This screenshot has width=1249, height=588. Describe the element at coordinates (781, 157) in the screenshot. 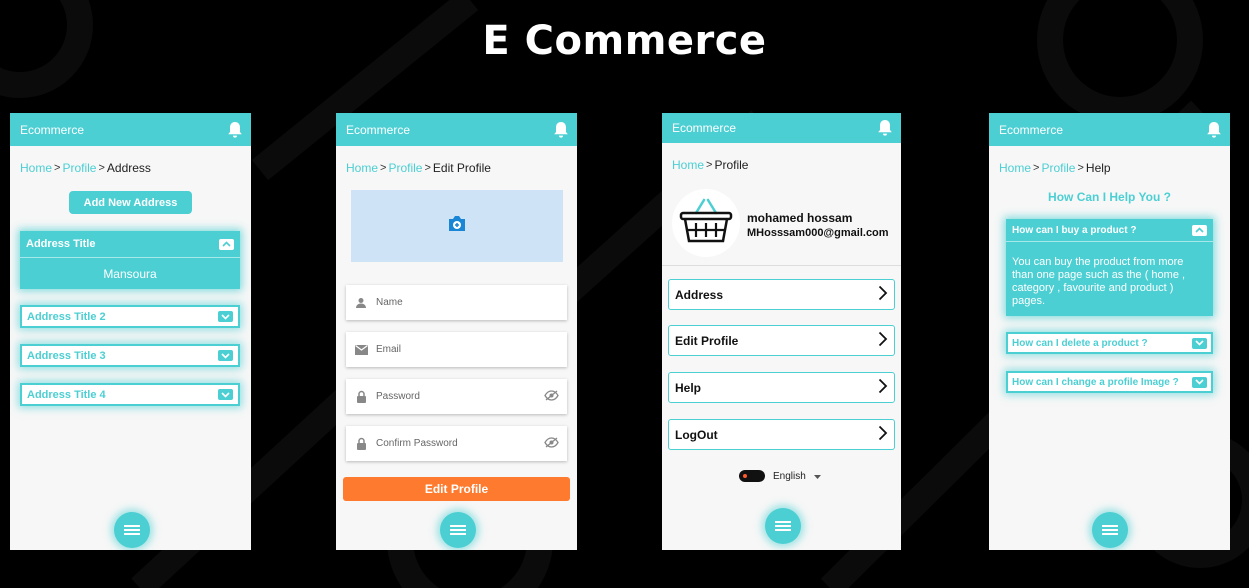

I see `breadcrumb: Home > Profile` at that location.